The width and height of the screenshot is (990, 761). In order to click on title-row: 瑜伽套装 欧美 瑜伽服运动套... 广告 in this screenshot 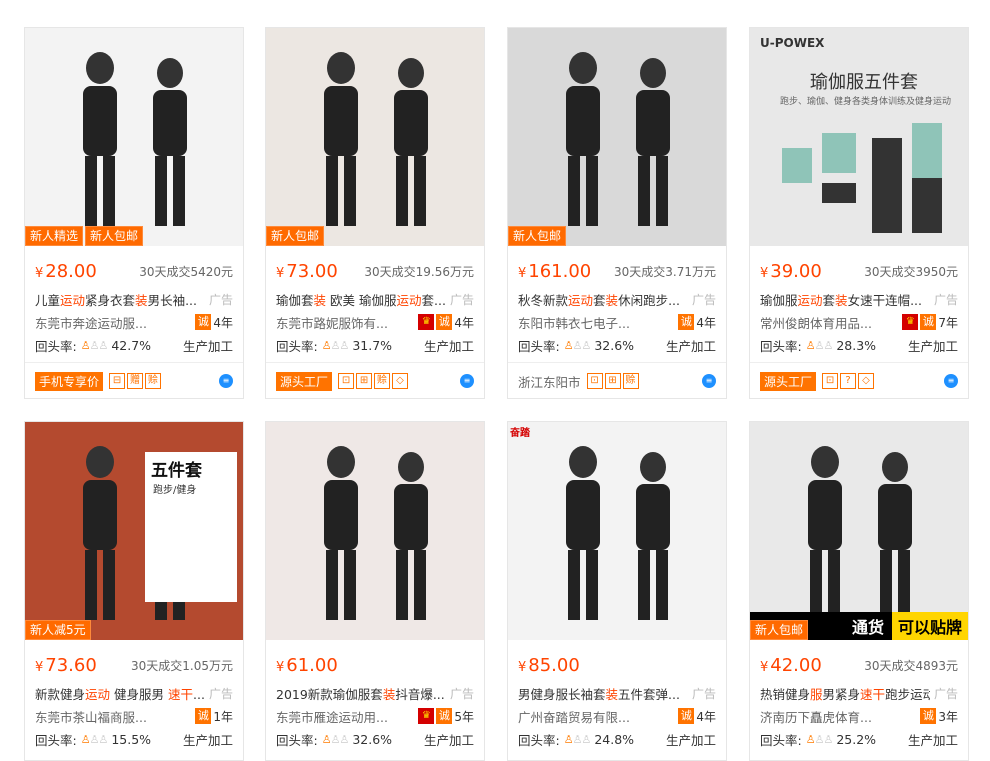, I will do `click(375, 299)`.